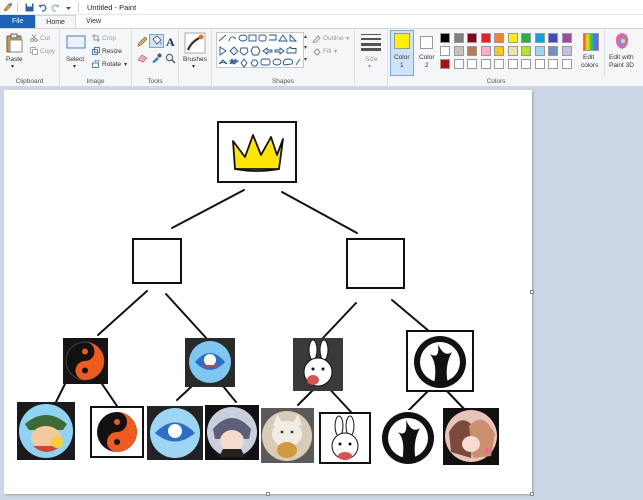 The width and height of the screenshot is (643, 500). What do you see at coordinates (371, 59) in the screenshot?
I see `size-button: Size` at bounding box center [371, 59].